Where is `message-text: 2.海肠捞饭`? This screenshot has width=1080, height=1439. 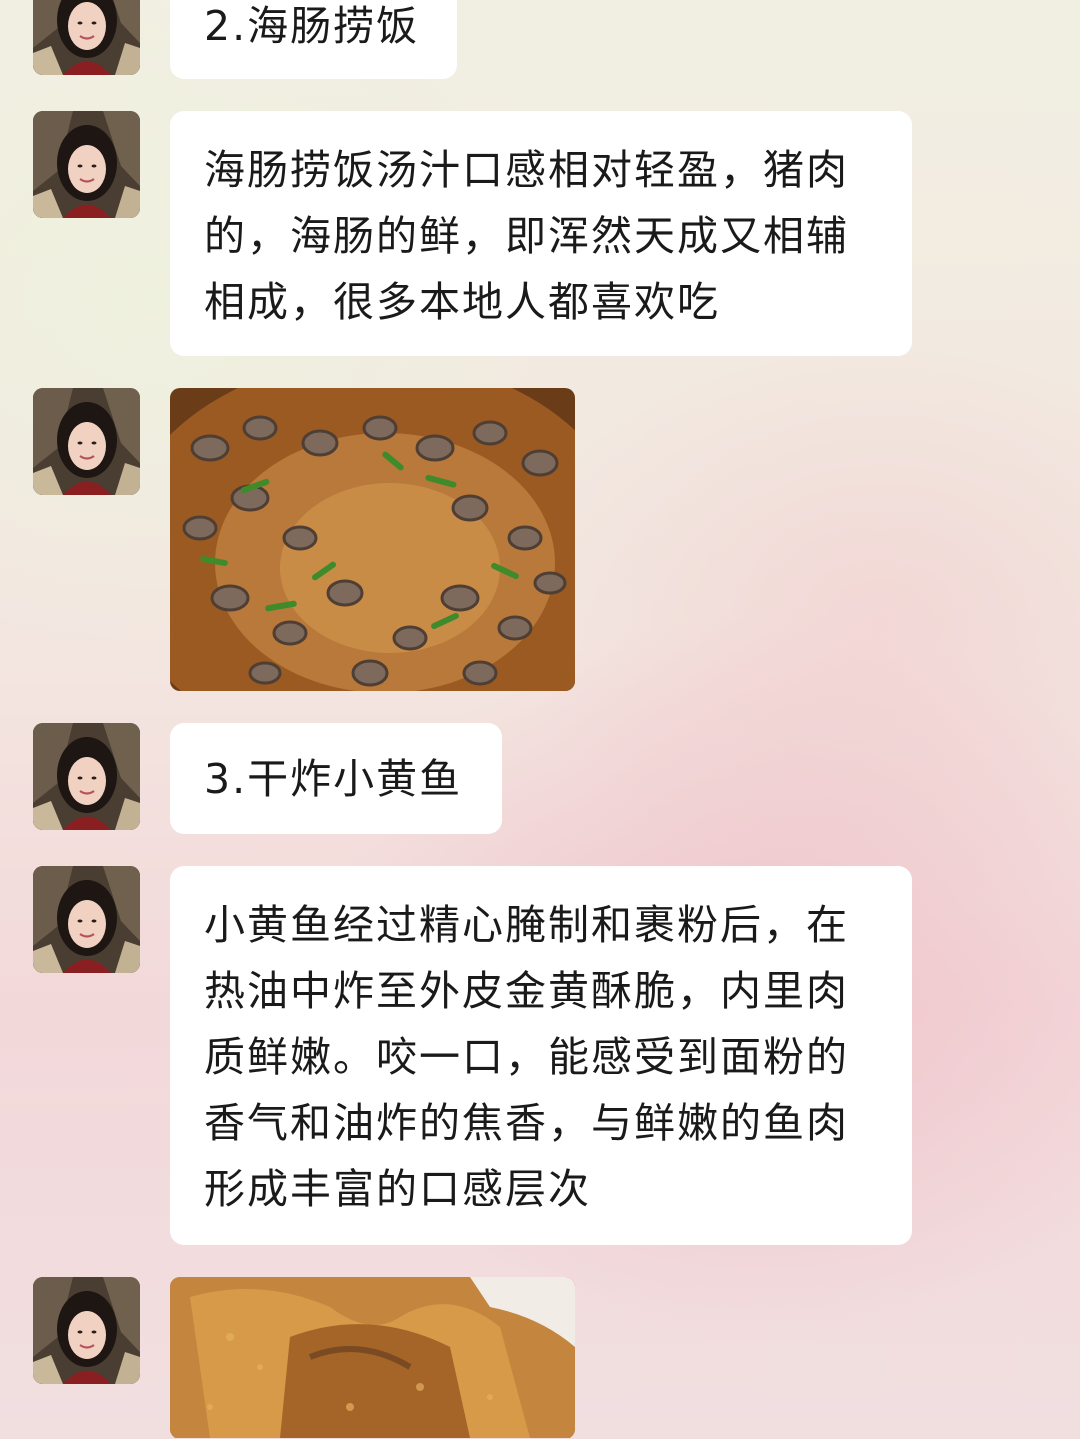
message-text: 2.海肠捞饭 is located at coordinates (312, 25).